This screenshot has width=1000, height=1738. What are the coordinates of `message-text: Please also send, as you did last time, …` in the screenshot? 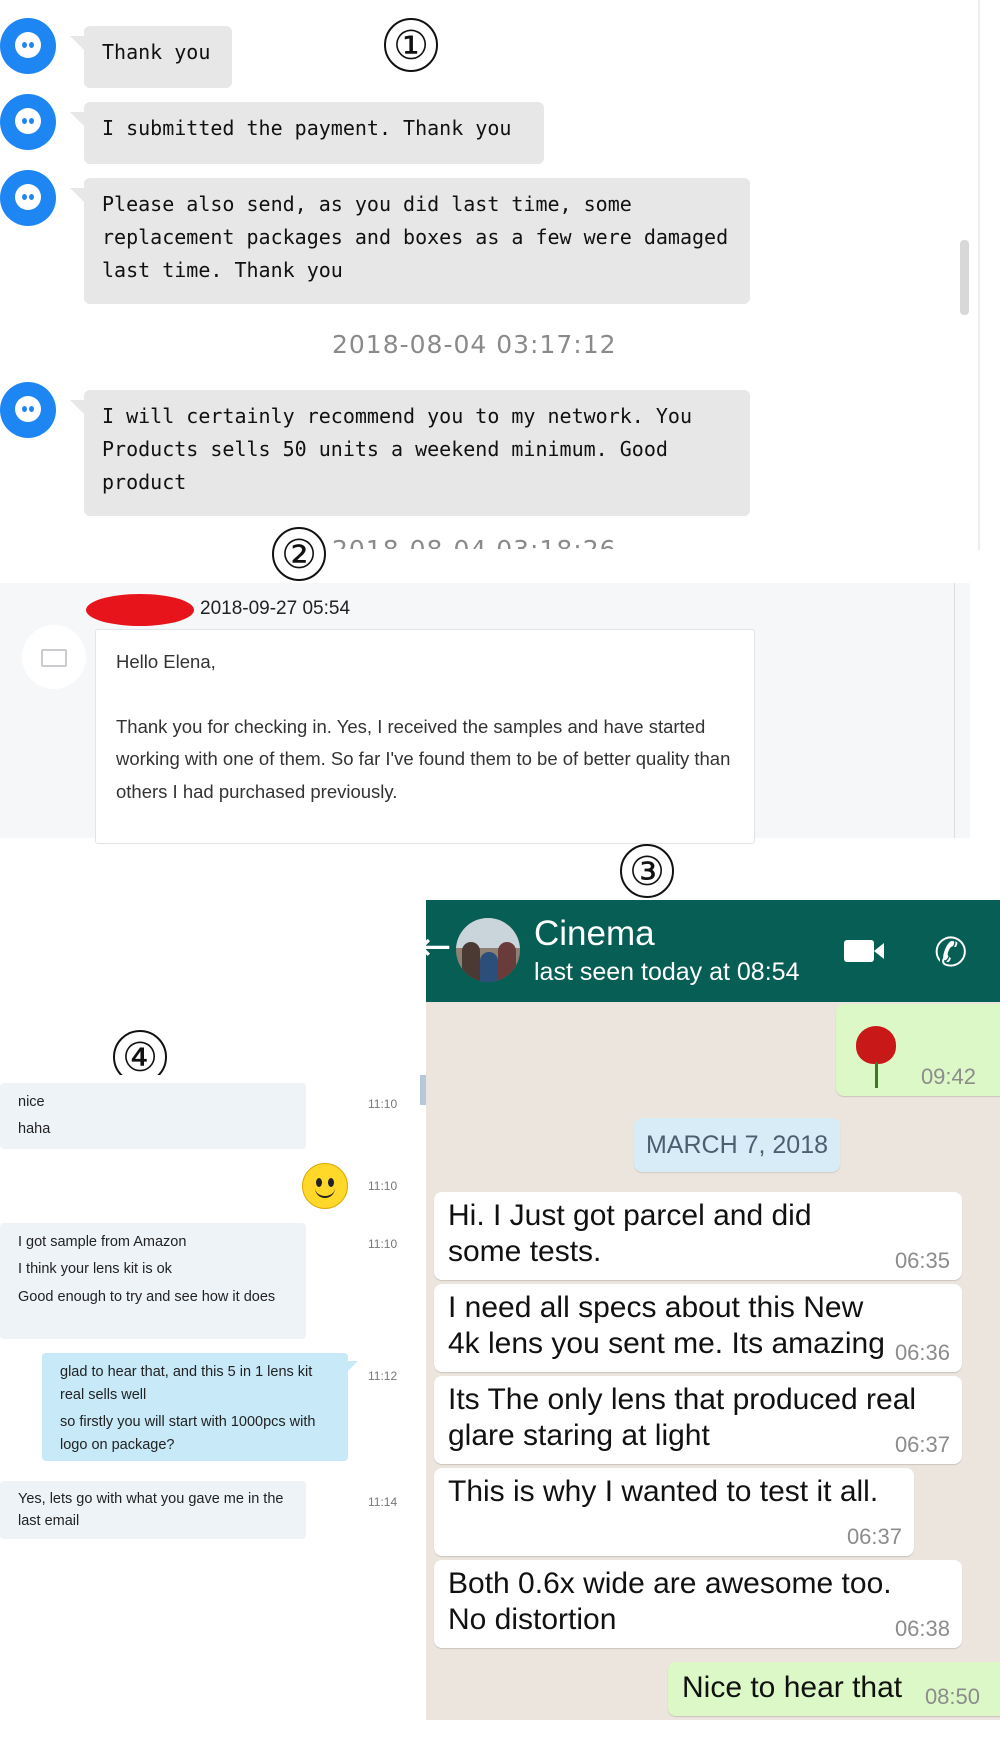 It's located at (415, 237).